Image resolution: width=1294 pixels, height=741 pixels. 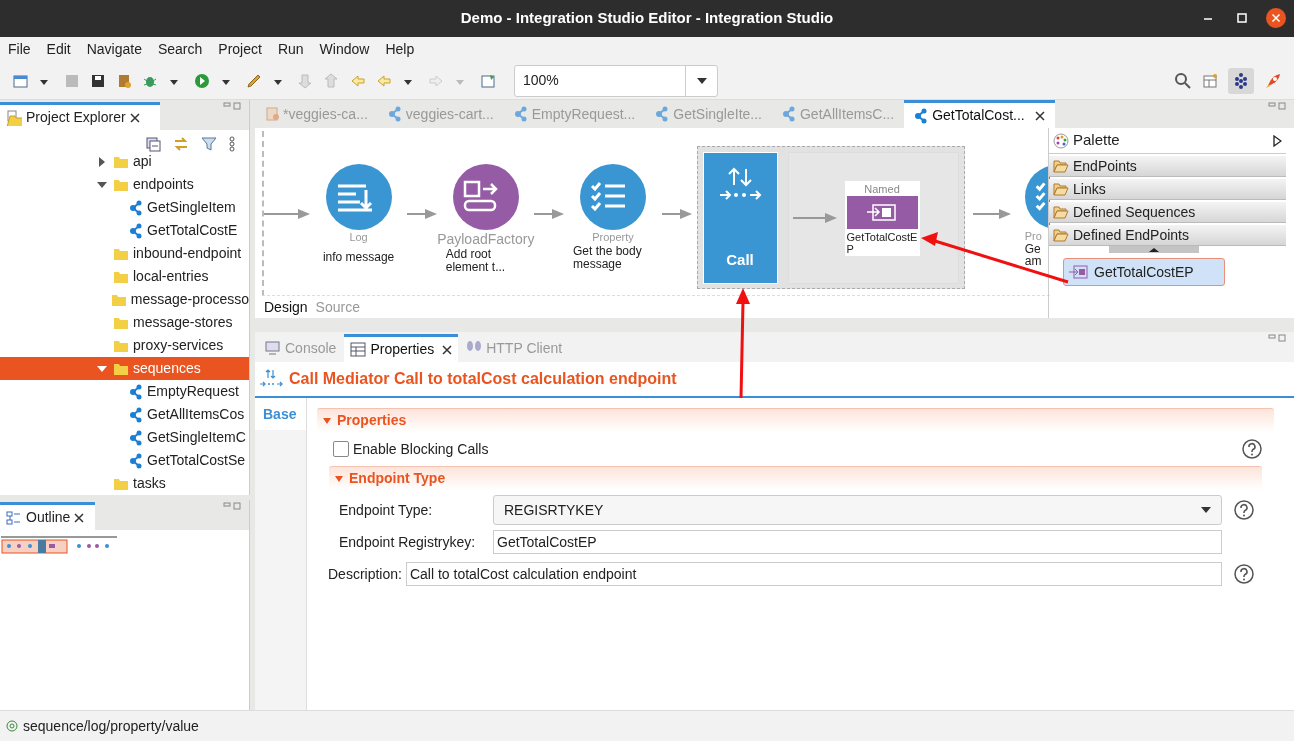 What do you see at coordinates (47, 516) in the screenshot?
I see `view-tab: Outline` at bounding box center [47, 516].